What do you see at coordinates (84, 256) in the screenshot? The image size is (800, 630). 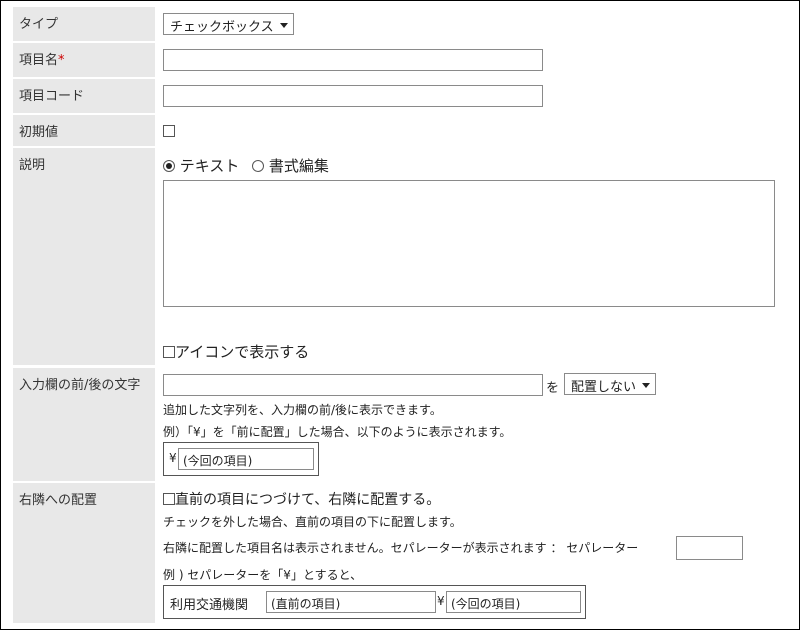 I see `description-label: 説明` at bounding box center [84, 256].